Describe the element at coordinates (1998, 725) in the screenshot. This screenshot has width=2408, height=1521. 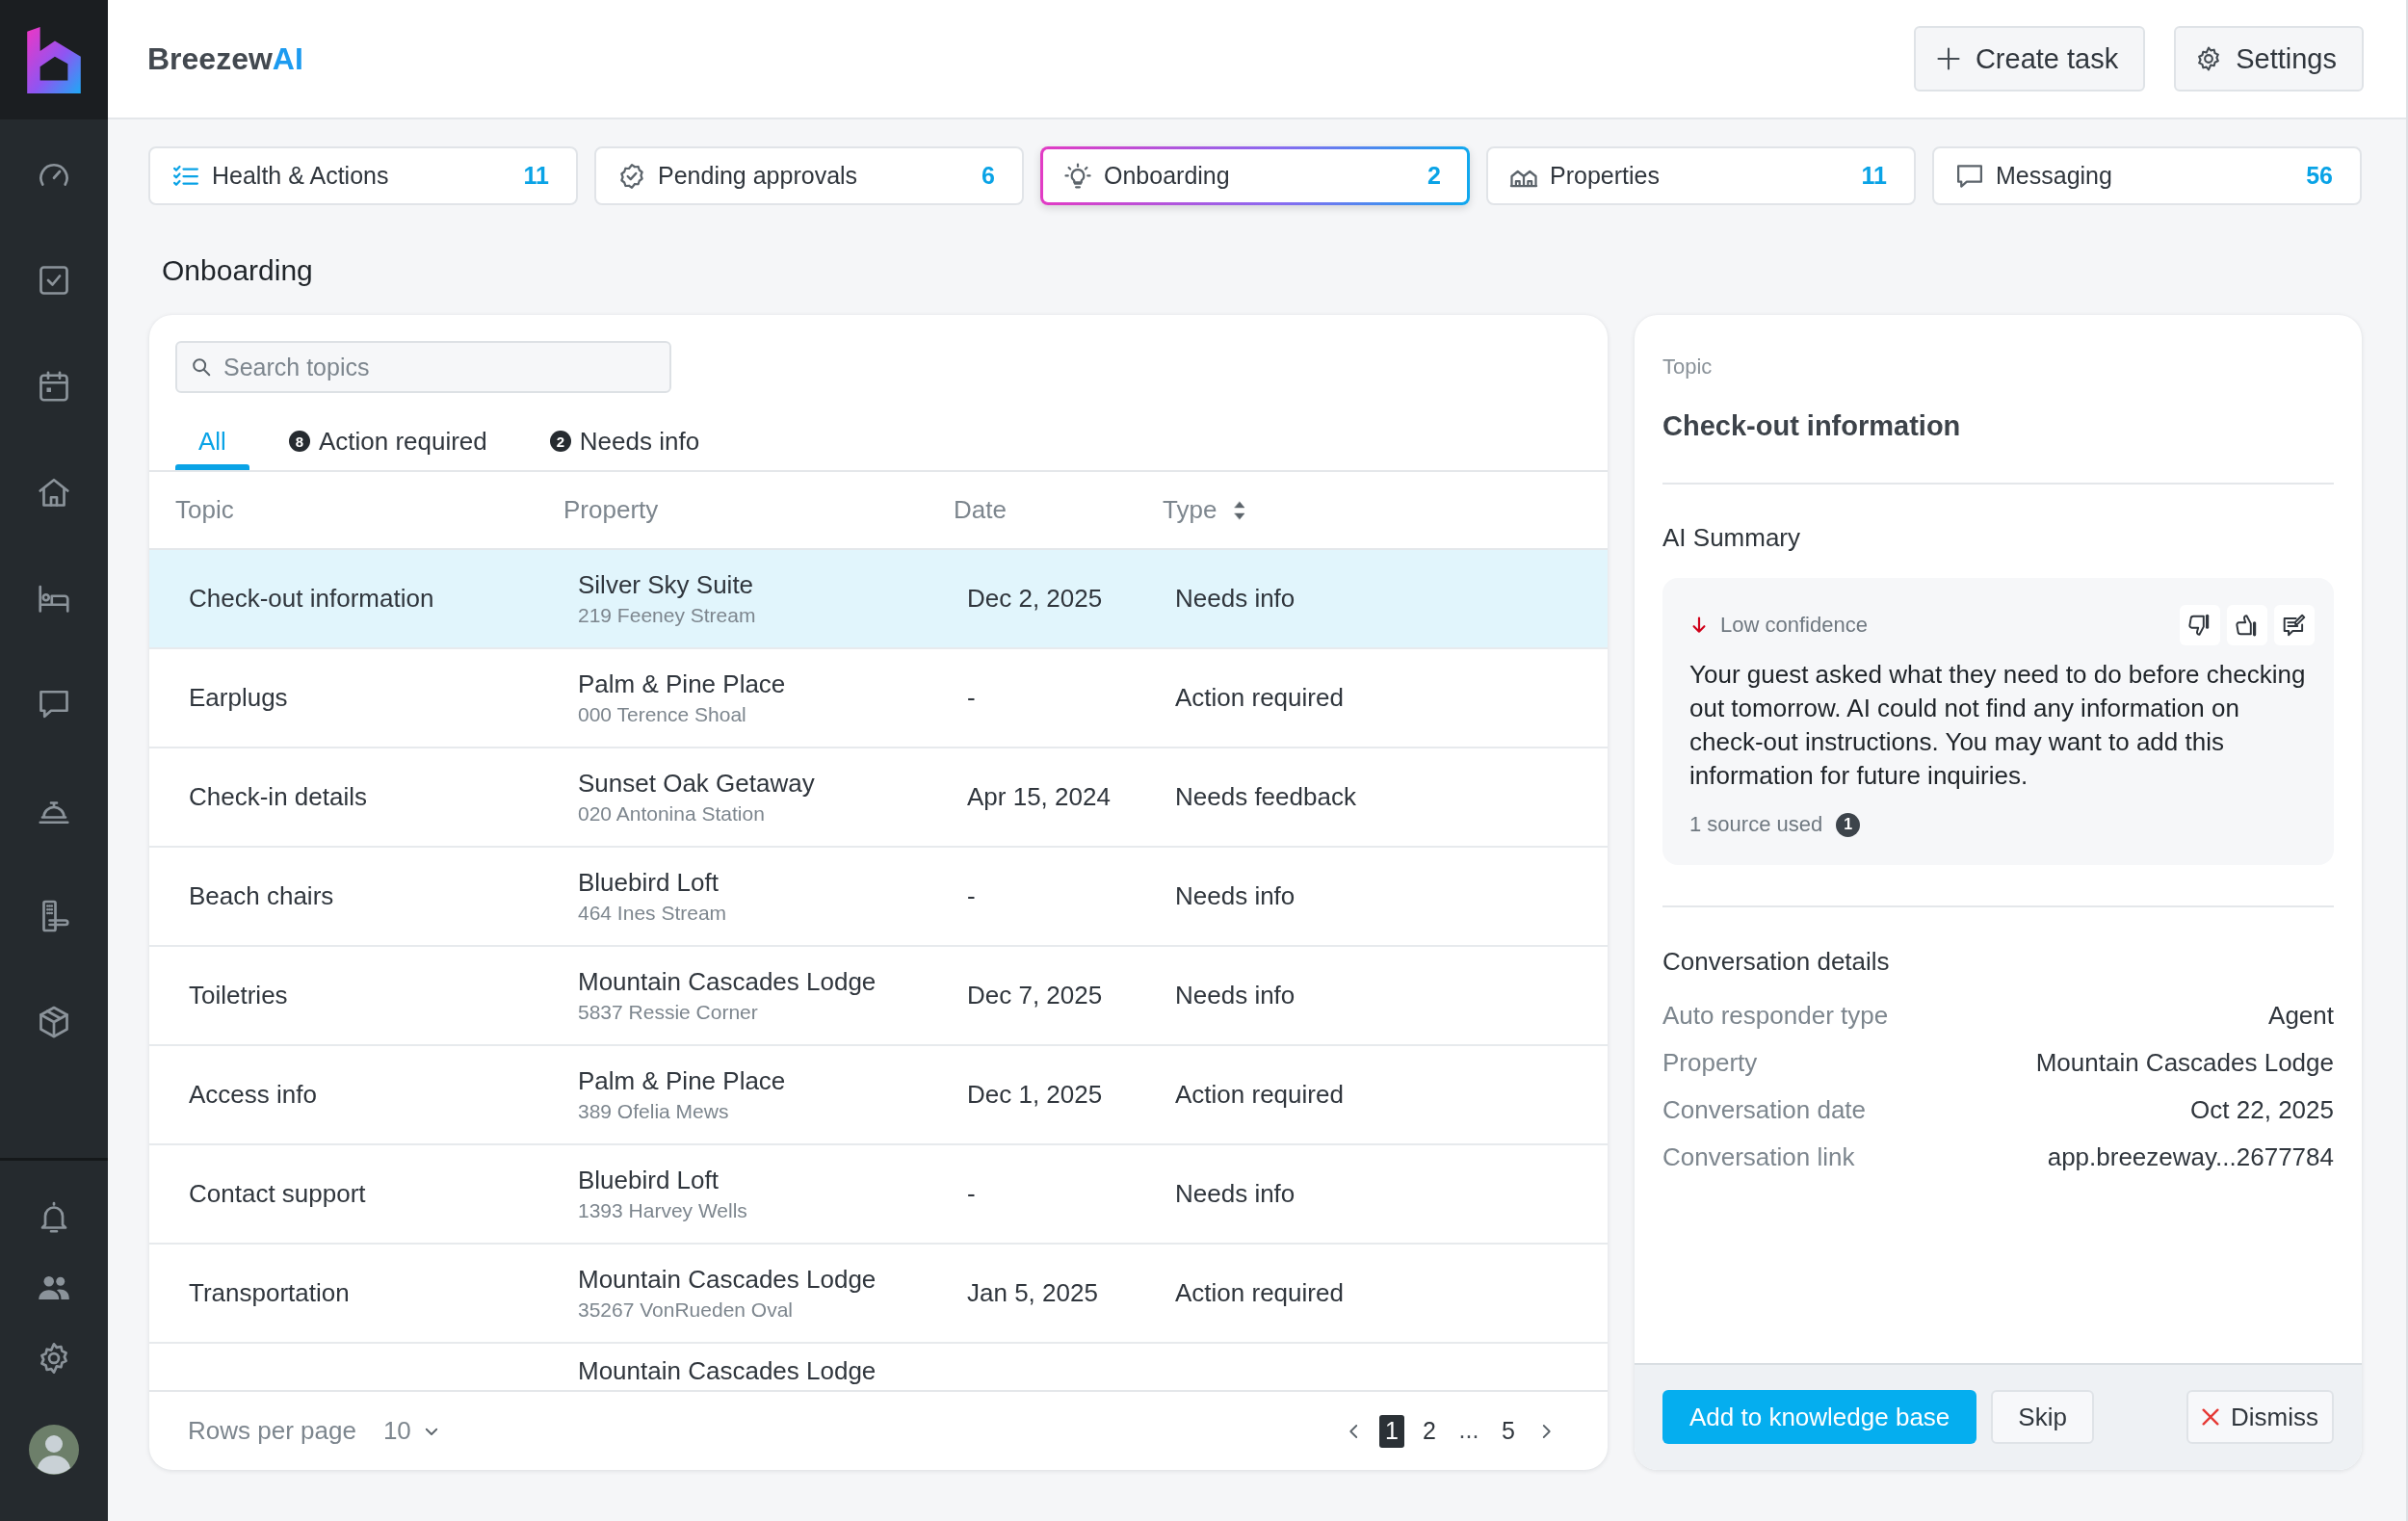
I see `summary-text: Your guest asked what they need to do before checking out tomorrow. AI could not find any information on check-out instructions. You may want to add this information for future inquiries.` at that location.